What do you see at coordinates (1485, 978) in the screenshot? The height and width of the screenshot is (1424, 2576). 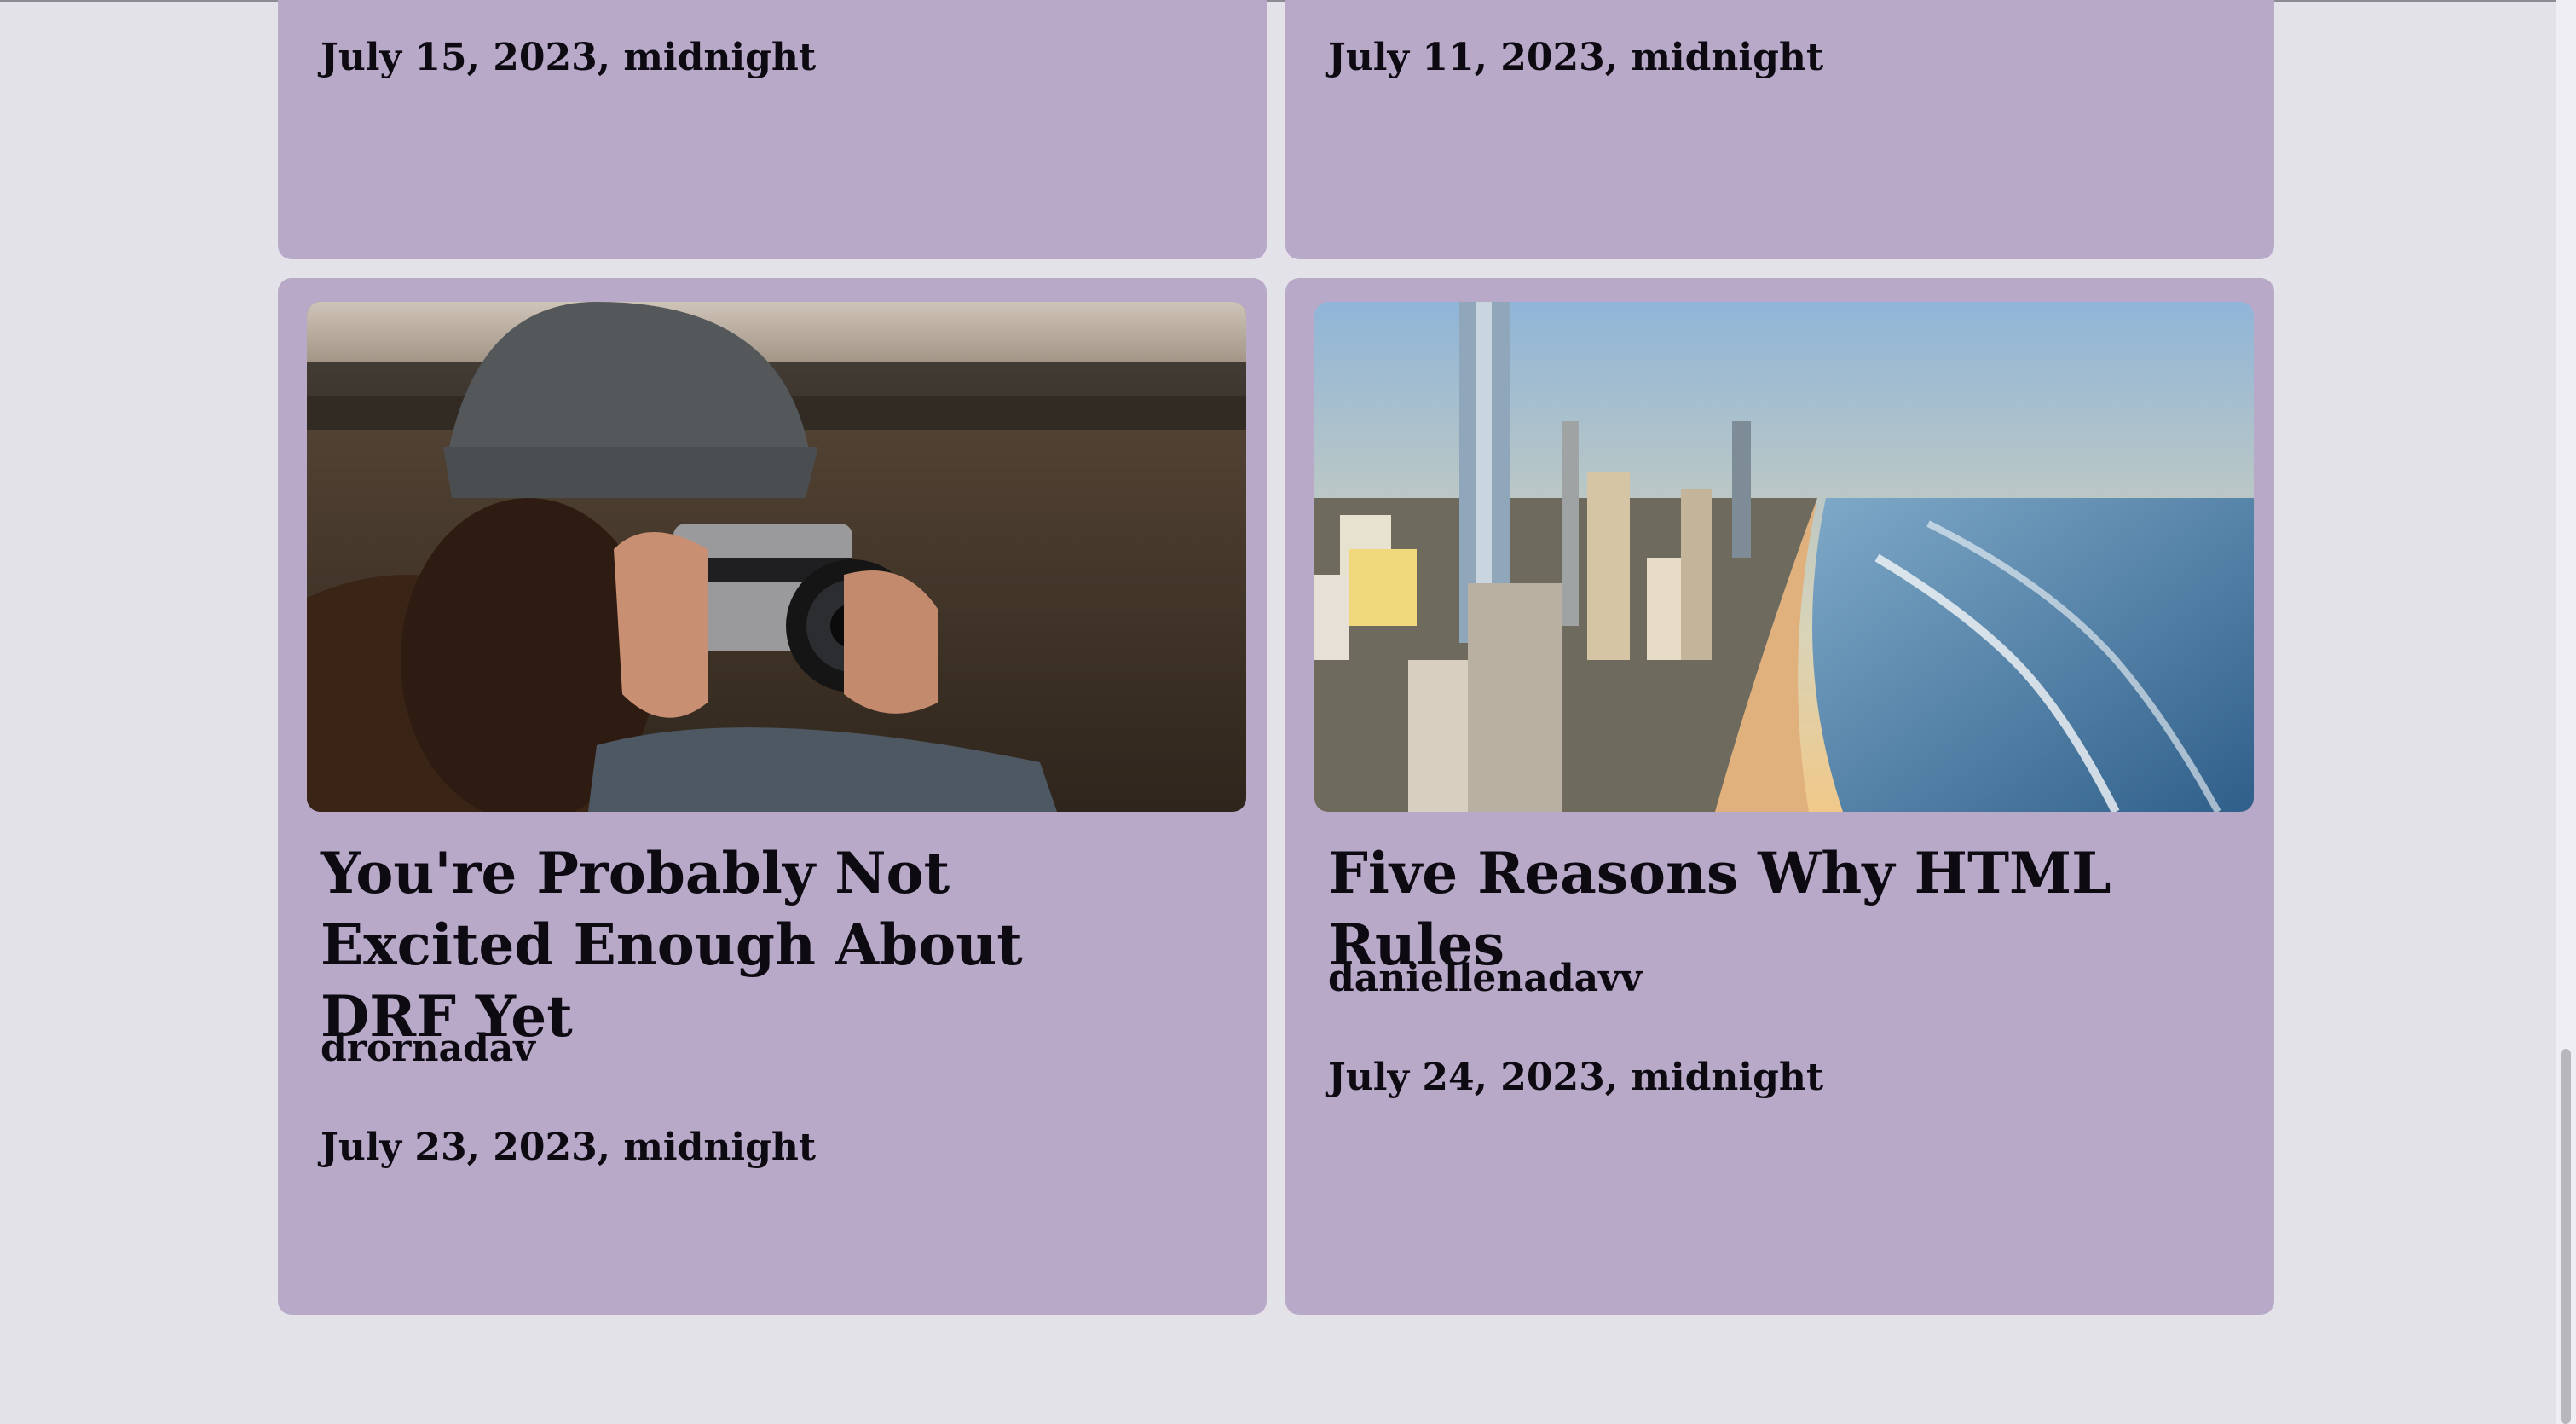 I see `post-author: daniellenadavv` at bounding box center [1485, 978].